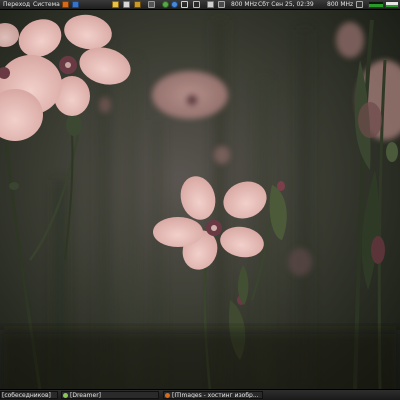 This screenshot has width=400, height=400. I want to click on cpu-frequency-1: 800 MHz, so click(244, 5).